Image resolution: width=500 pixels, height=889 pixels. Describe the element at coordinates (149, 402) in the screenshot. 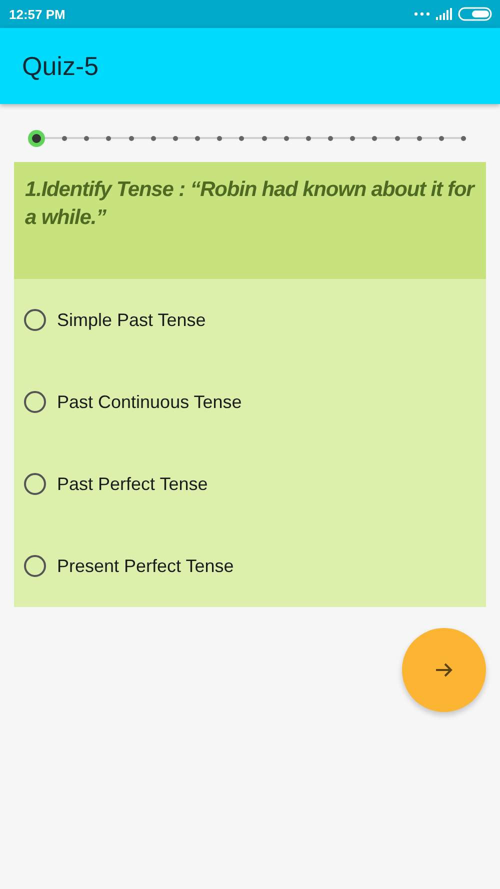

I see `option-label: Past Continuous Tense` at that location.